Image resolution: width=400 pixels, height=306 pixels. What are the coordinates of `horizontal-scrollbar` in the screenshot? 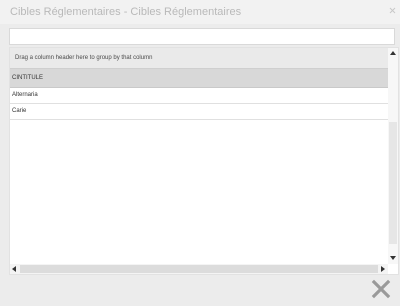 It's located at (199, 269).